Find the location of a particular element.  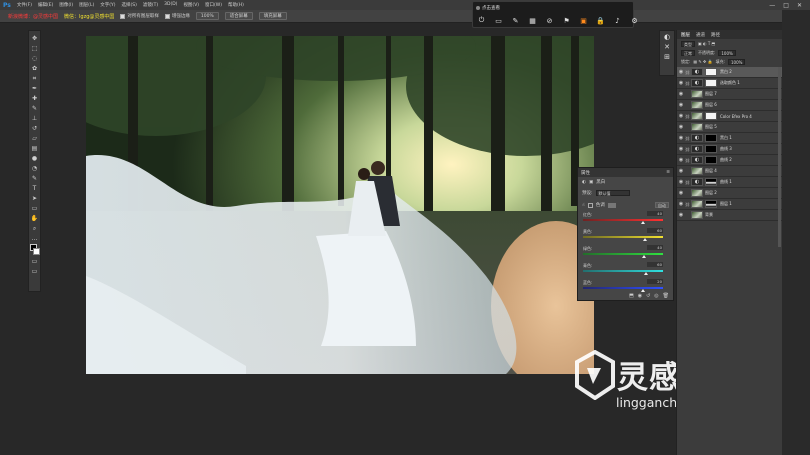

layer-row: ◉ 图层 5 is located at coordinates (729, 127).